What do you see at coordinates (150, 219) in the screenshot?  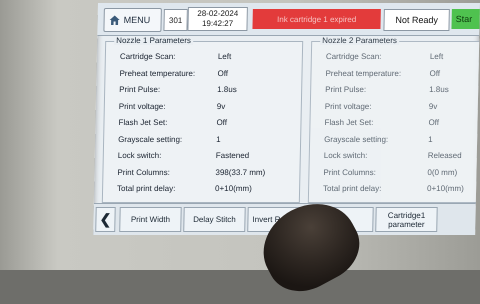 I see `print-width-button: Print Width` at bounding box center [150, 219].